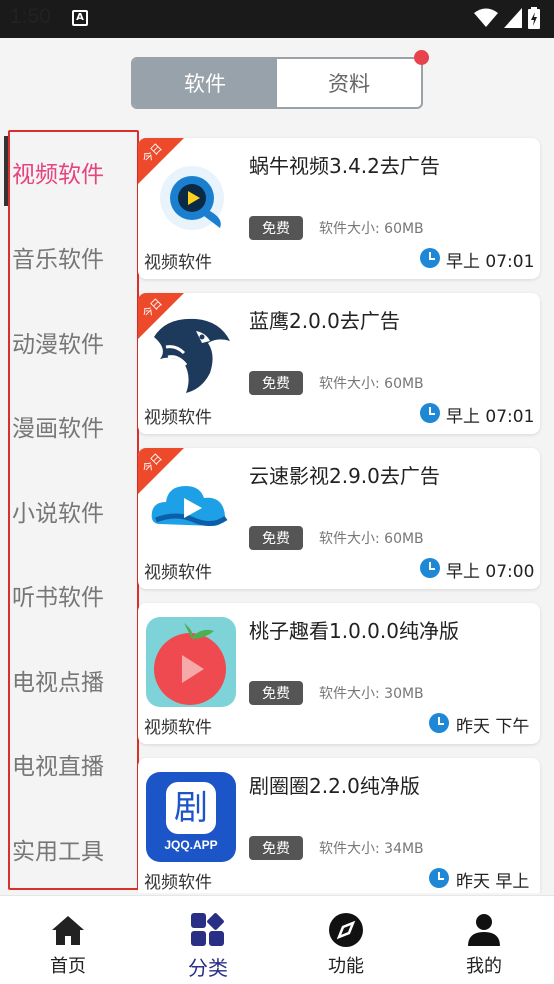 This screenshot has height=984, width=554. I want to click on app-time: 昨天 下午, so click(493, 727).